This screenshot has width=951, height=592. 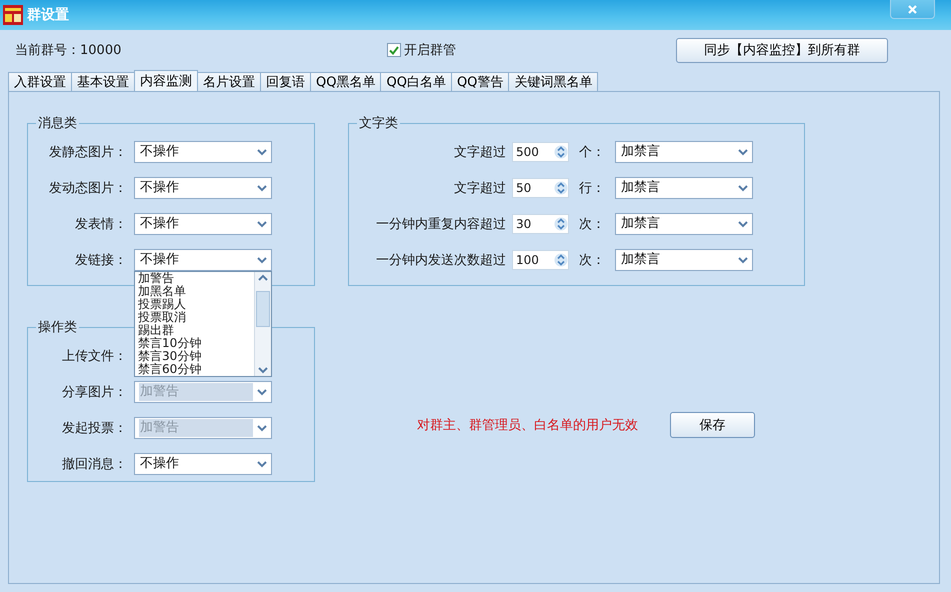 What do you see at coordinates (527, 425) in the screenshot?
I see `notice-text: 对群主、群管理员、白名单的用户无效` at bounding box center [527, 425].